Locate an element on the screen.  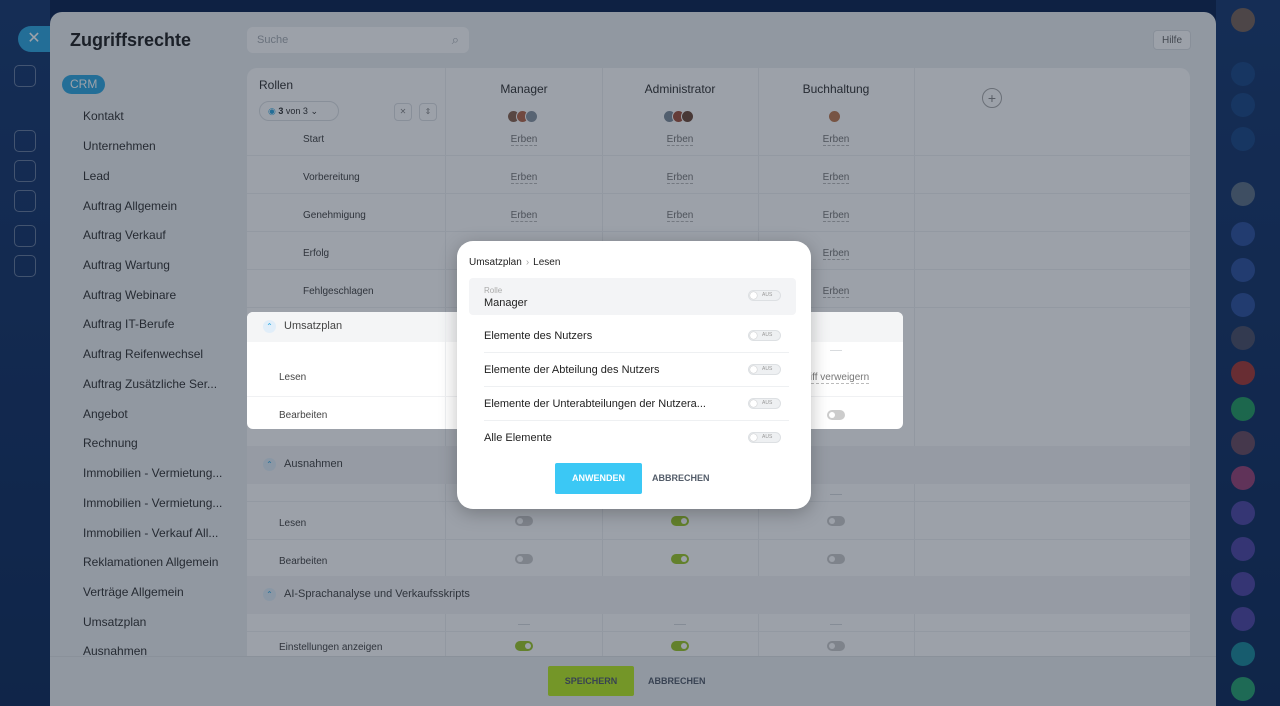
breadcrumb-item: Lesen is located at coordinates (547, 262).